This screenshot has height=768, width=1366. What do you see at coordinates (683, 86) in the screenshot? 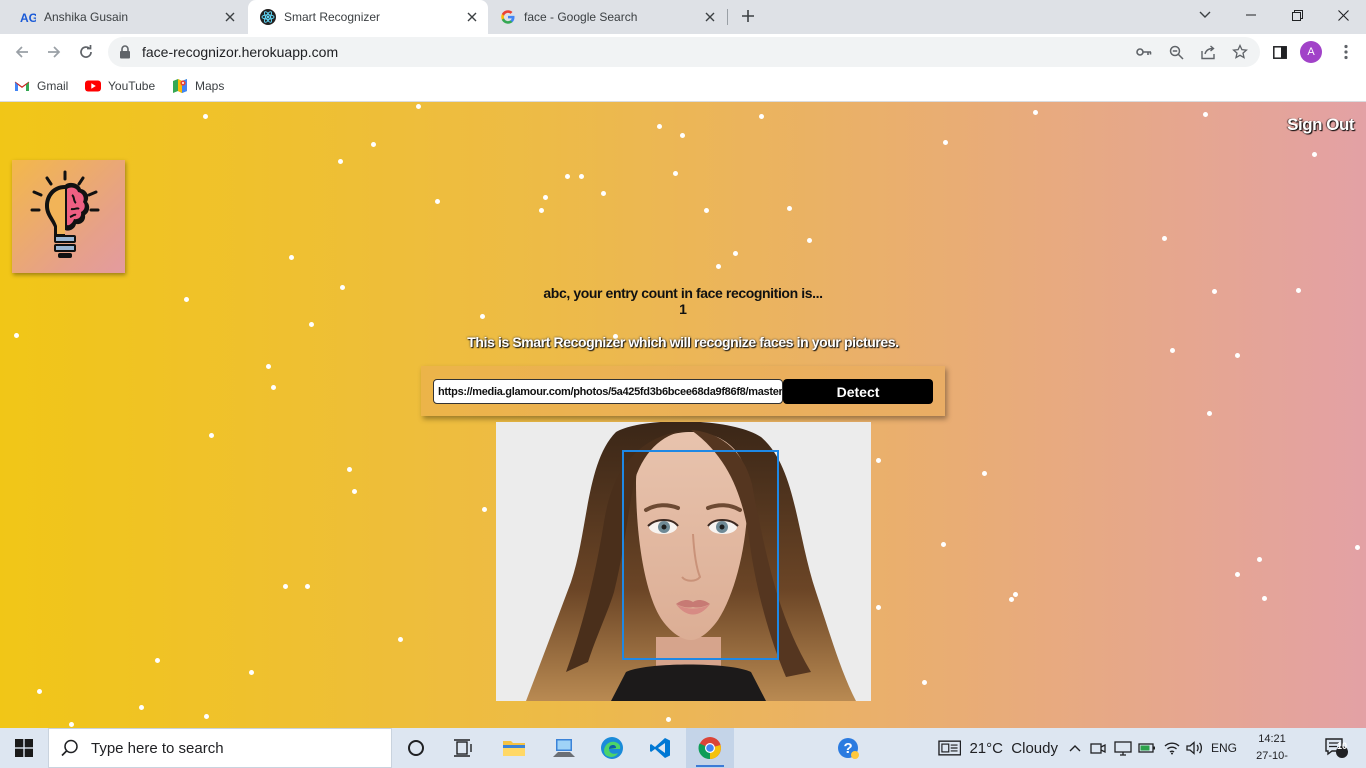
I see `bookmarks-bar: Gmail YouTube Maps` at bounding box center [683, 86].